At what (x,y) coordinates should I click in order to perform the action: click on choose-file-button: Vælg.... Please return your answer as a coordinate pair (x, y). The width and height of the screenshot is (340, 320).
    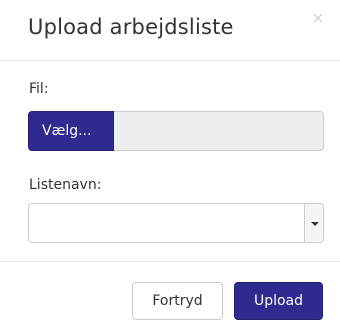
    Looking at the image, I should click on (71, 131).